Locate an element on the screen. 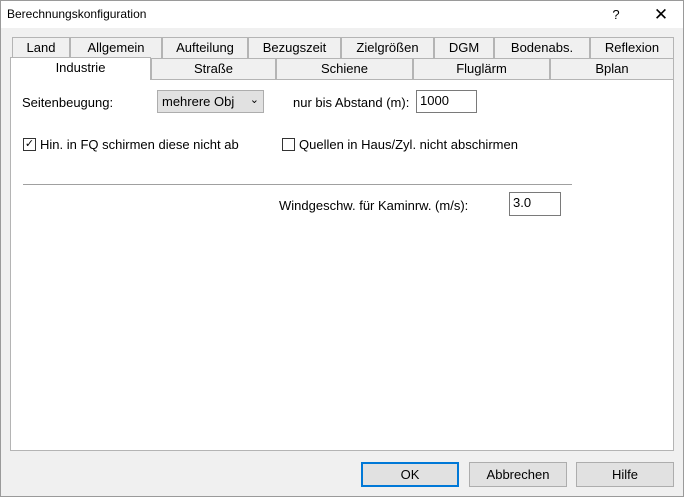 The height and width of the screenshot is (497, 684). abstand-input: 1000 is located at coordinates (446, 101).